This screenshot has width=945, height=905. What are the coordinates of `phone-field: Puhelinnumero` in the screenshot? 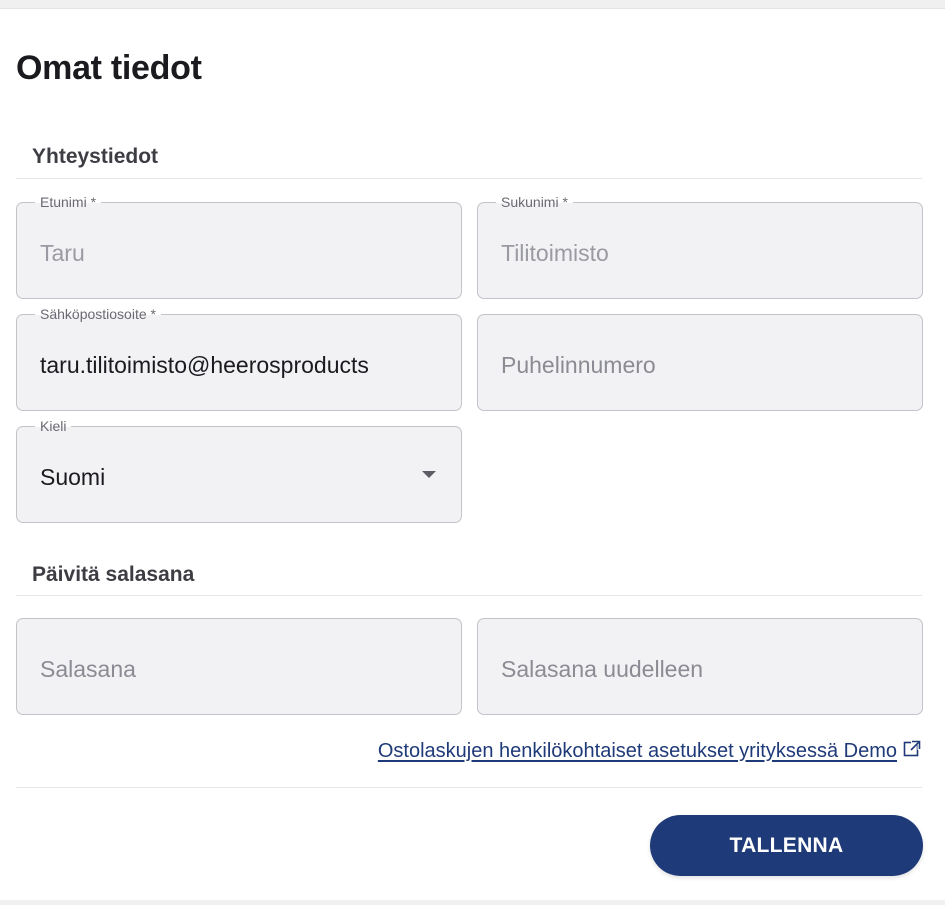 It's located at (700, 362).